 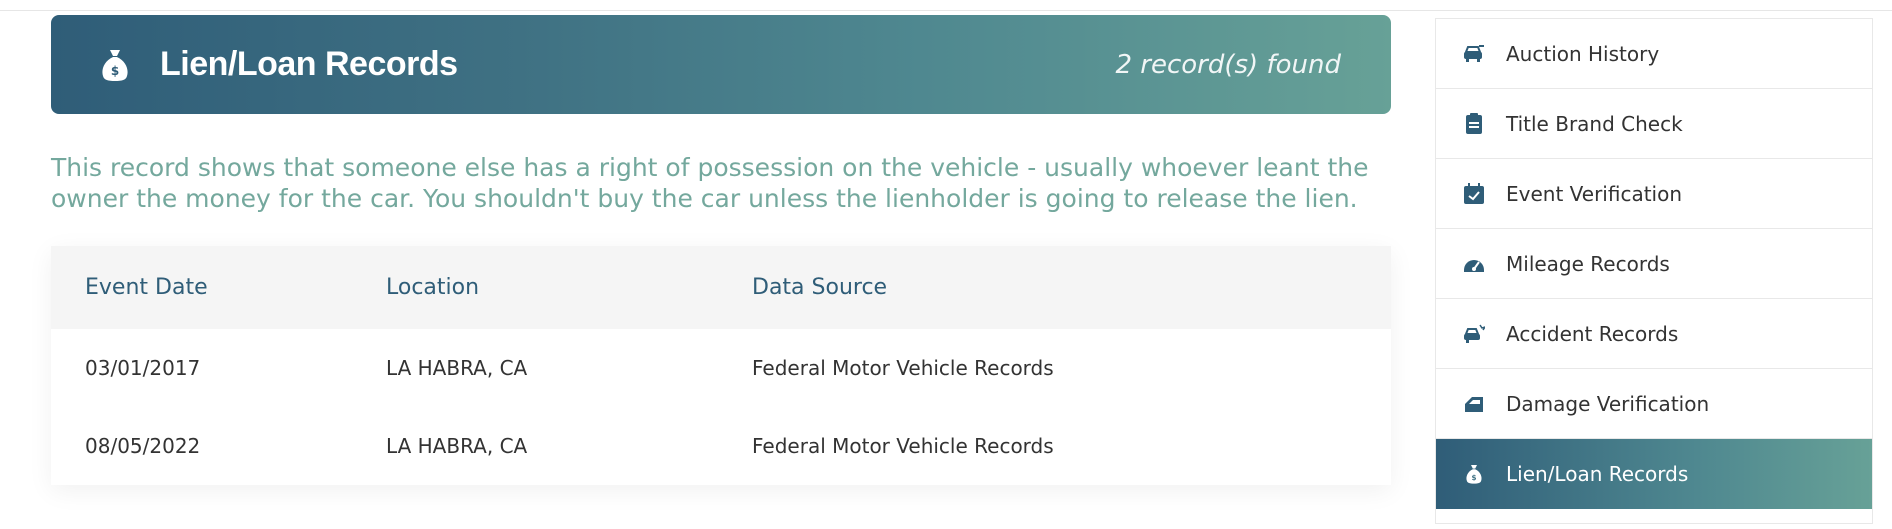 I want to click on top-divider, so click(x=946, y=10).